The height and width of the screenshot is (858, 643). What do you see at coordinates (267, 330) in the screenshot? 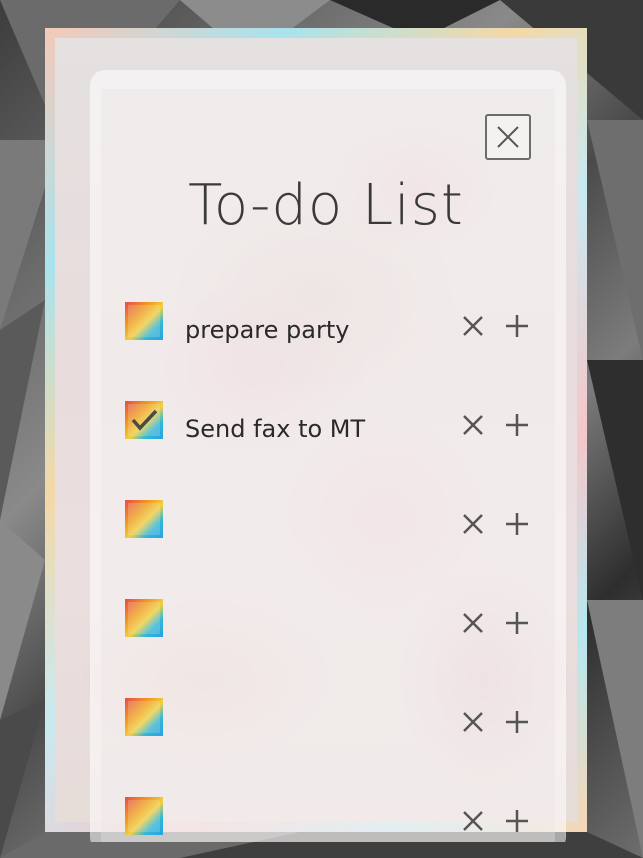
I see `task-text: prepare party` at bounding box center [267, 330].